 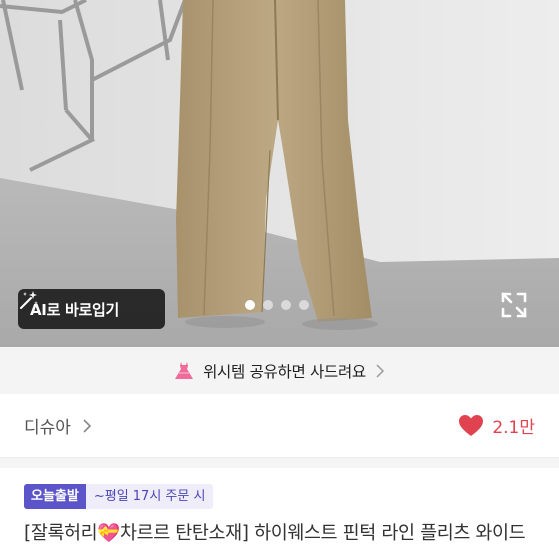 I want to click on product-title-text-end: 차르르 탄탄소재] 하이웨스트 핀턱 라인 플리츠 와이드, so click(x=322, y=533).